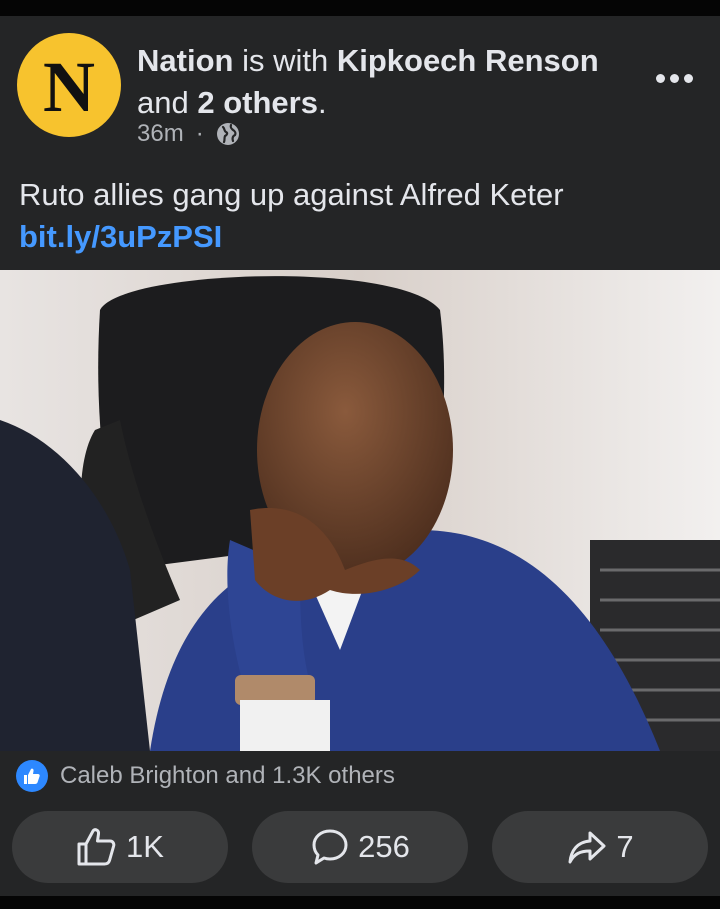  What do you see at coordinates (330, 847) in the screenshot?
I see `comment-bubble-icon` at bounding box center [330, 847].